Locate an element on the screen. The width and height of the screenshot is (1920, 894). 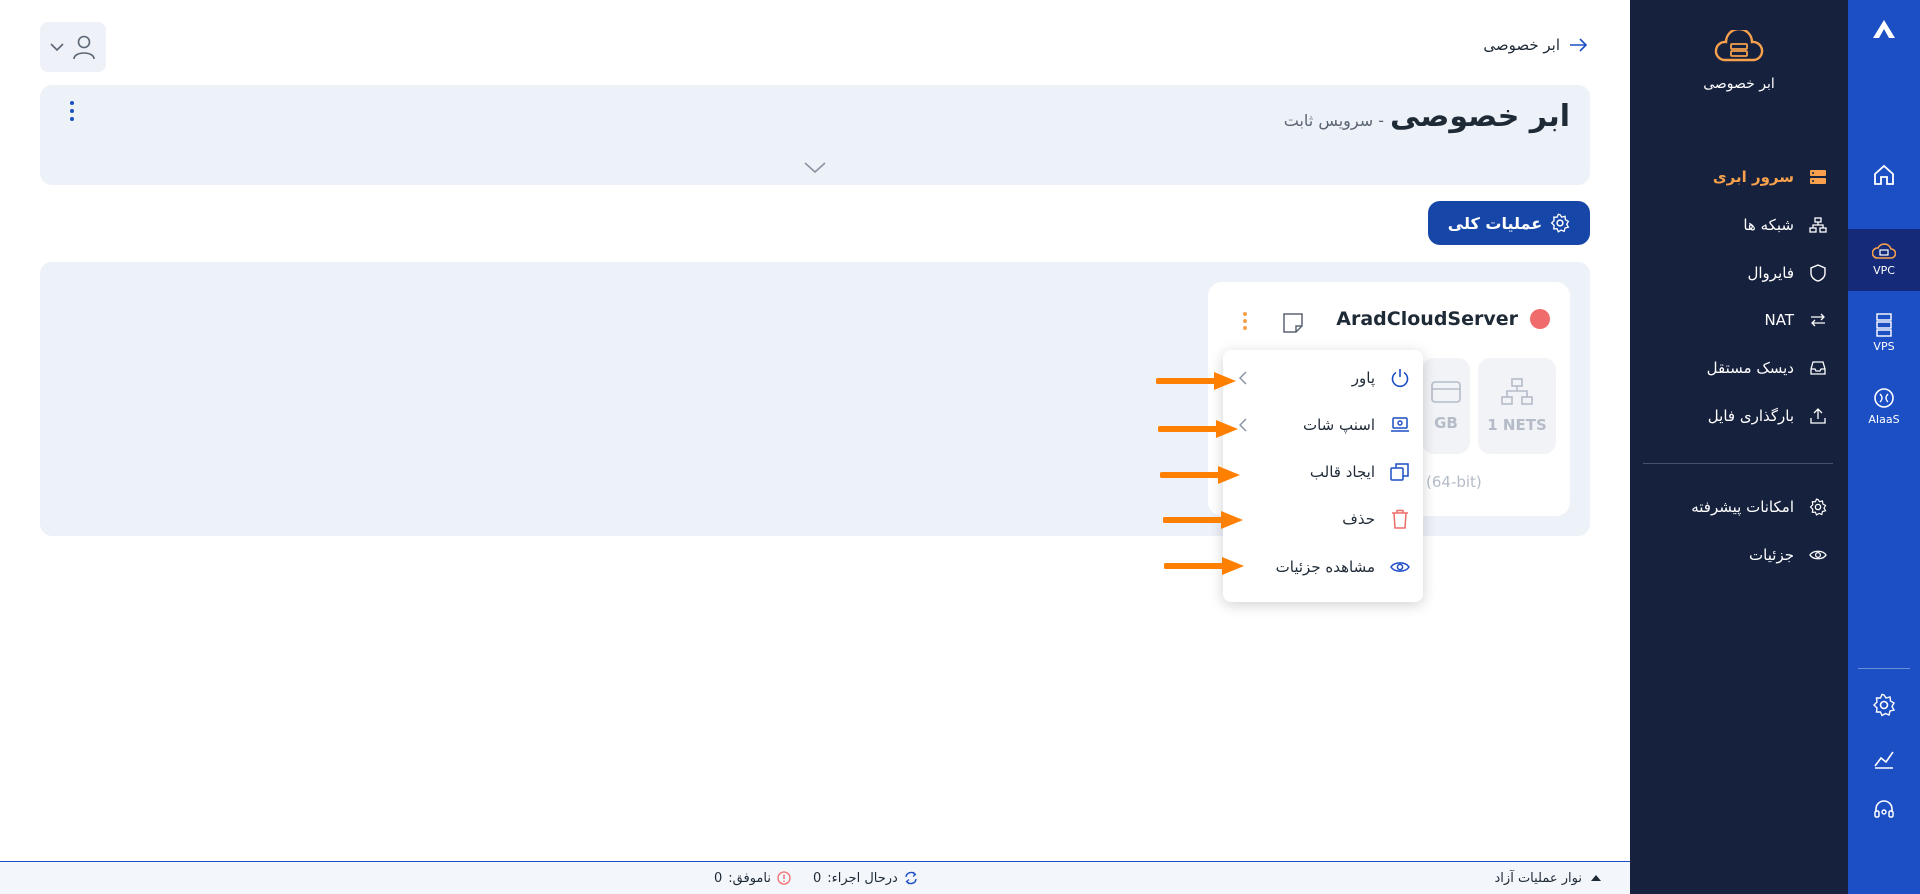
rail-reports is located at coordinates (1884, 758).